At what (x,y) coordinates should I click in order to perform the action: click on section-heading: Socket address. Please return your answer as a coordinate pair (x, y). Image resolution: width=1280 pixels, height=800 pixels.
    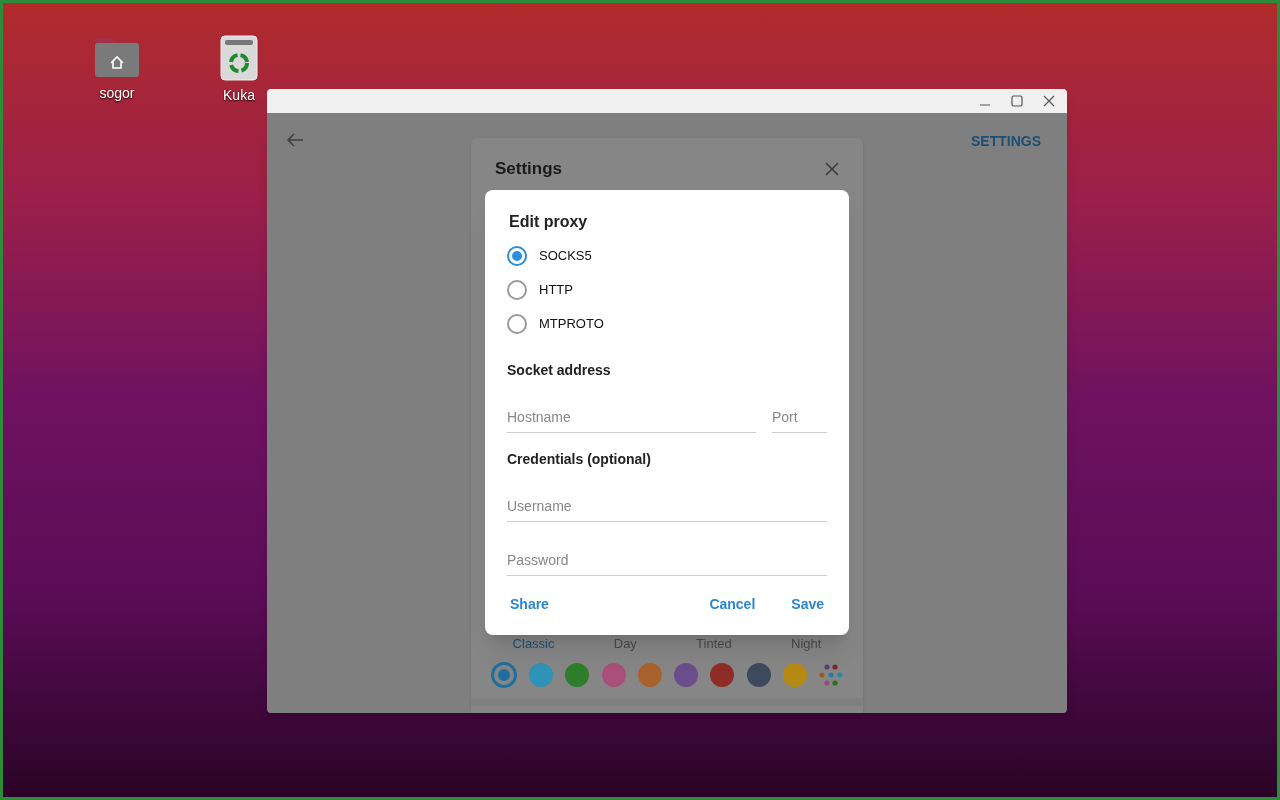
    Looking at the image, I should click on (559, 370).